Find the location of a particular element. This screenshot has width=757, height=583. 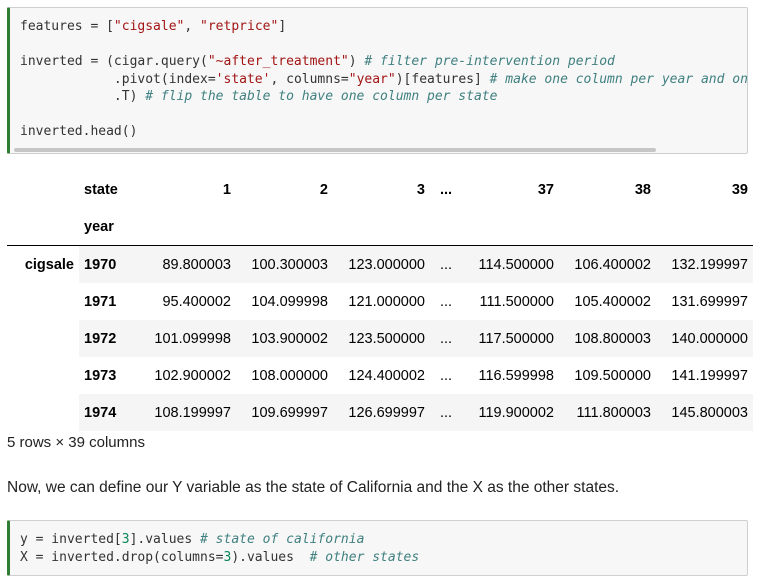

column-header: 37 is located at coordinates (545, 189).